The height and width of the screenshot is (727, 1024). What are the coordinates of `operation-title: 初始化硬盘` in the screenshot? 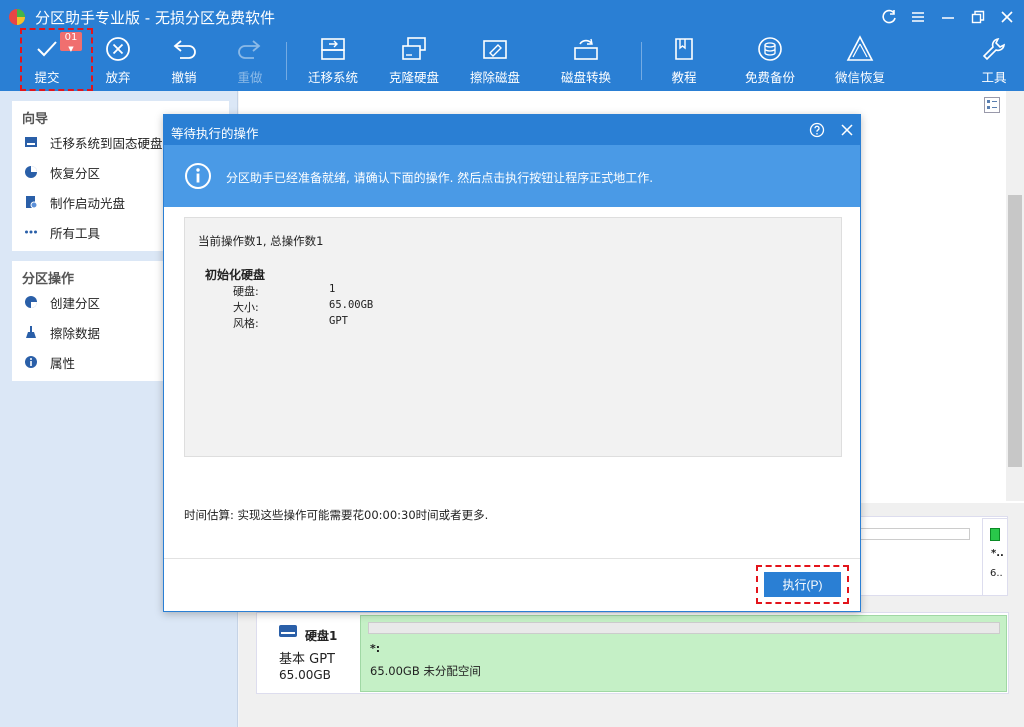 It's located at (235, 275).